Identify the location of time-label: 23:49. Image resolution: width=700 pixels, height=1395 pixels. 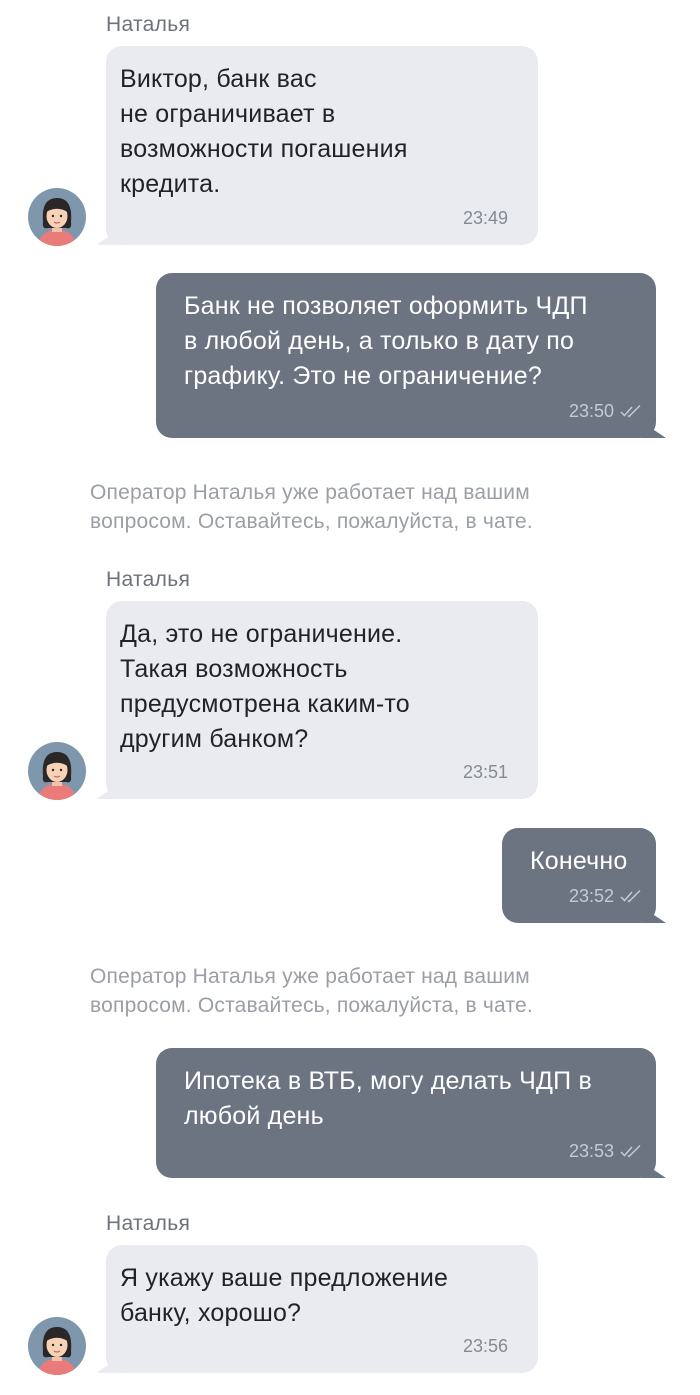
(485, 218).